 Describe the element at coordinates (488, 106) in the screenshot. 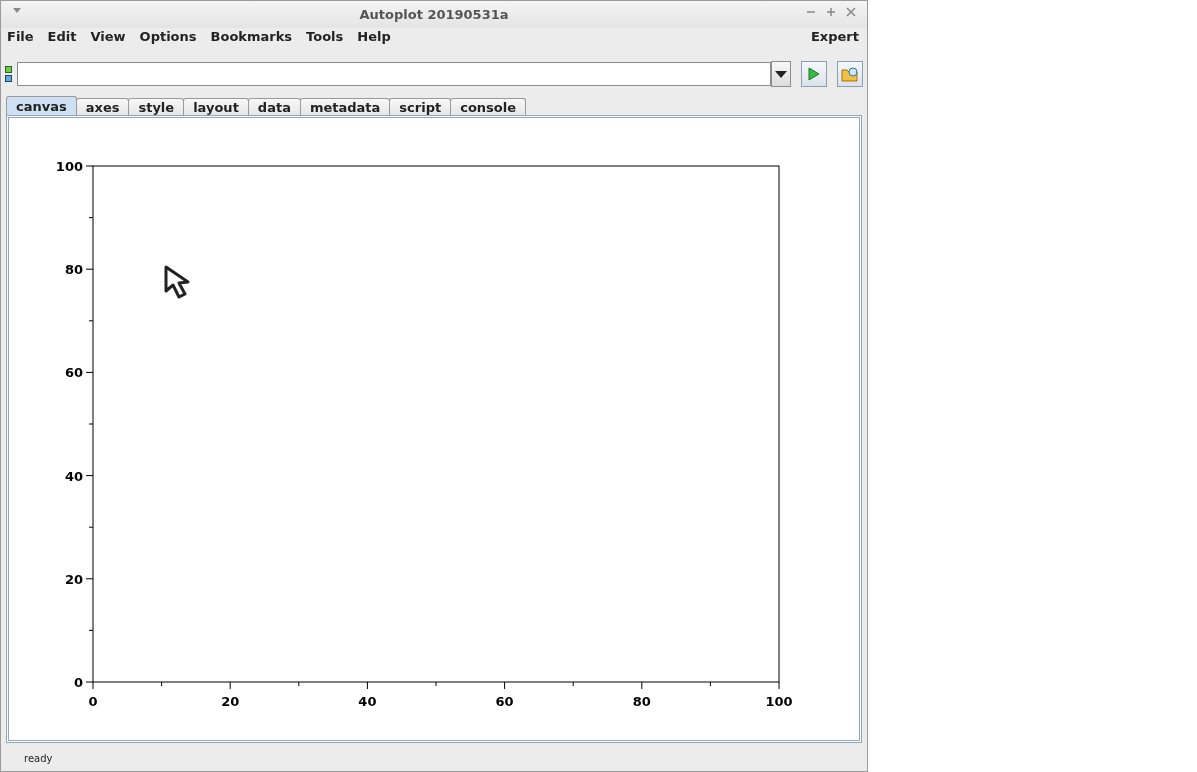

I see `tab: console` at that location.